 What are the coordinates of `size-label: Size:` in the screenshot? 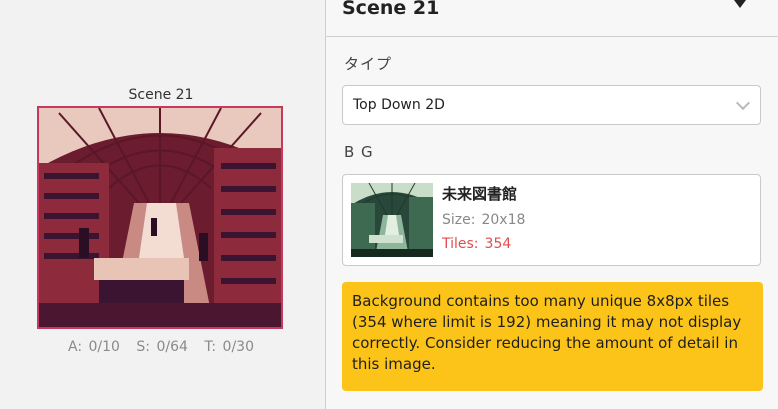 It's located at (459, 220).